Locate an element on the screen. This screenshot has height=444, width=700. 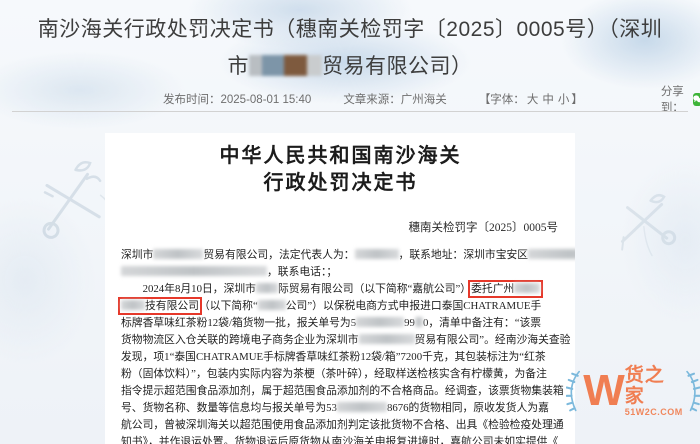
document-title-line: 行政处罚决定书 is located at coordinates (340, 183).